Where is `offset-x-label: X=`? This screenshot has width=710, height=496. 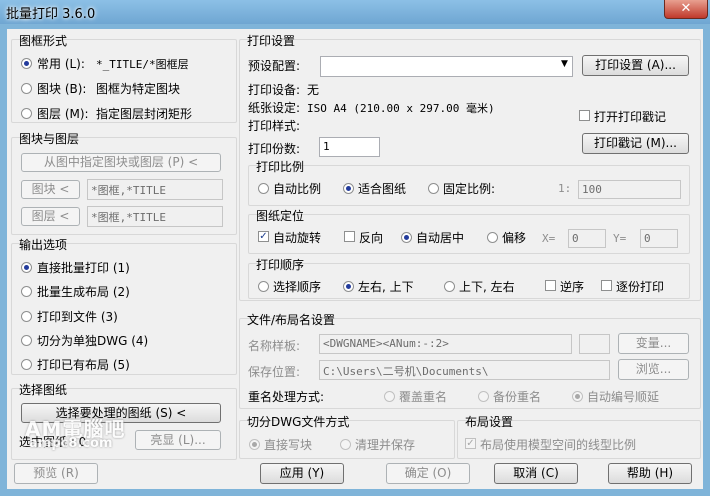 offset-x-label: X= is located at coordinates (549, 238).